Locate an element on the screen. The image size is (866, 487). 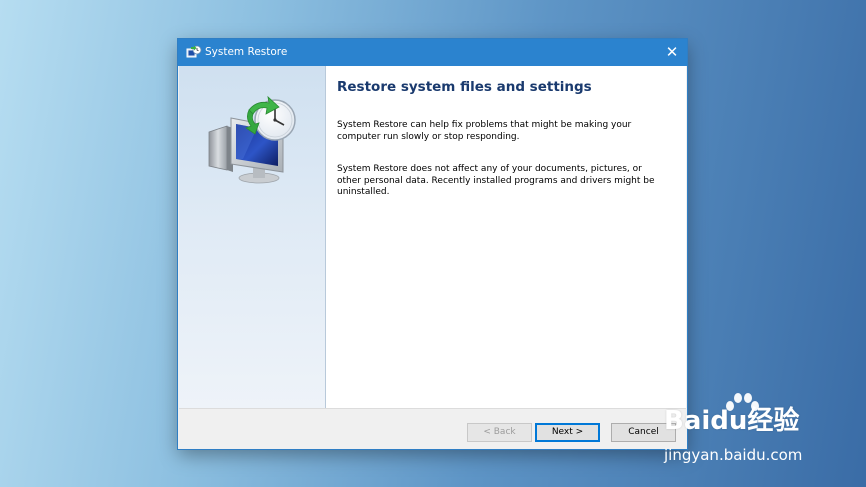
back-button: < Back is located at coordinates (499, 432).